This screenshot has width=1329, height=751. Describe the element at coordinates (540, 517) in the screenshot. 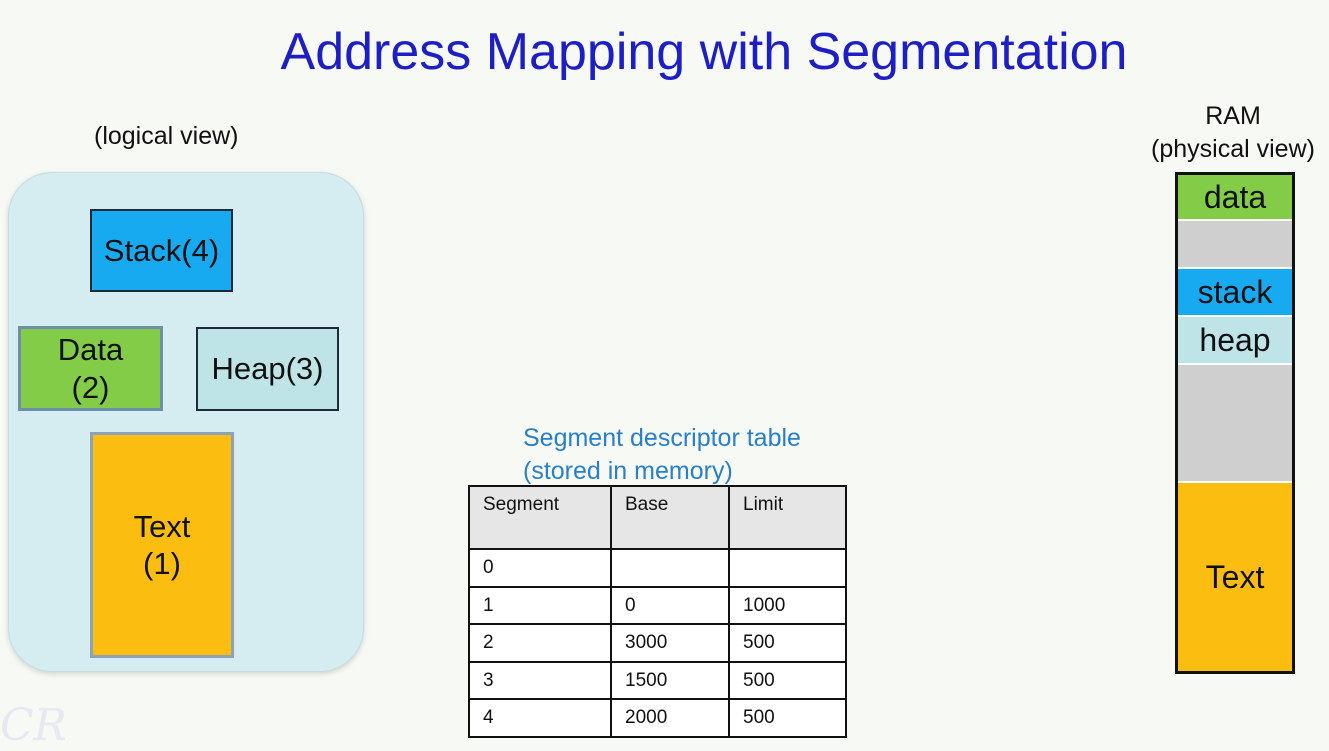

I see `header-segment: Segment` at that location.